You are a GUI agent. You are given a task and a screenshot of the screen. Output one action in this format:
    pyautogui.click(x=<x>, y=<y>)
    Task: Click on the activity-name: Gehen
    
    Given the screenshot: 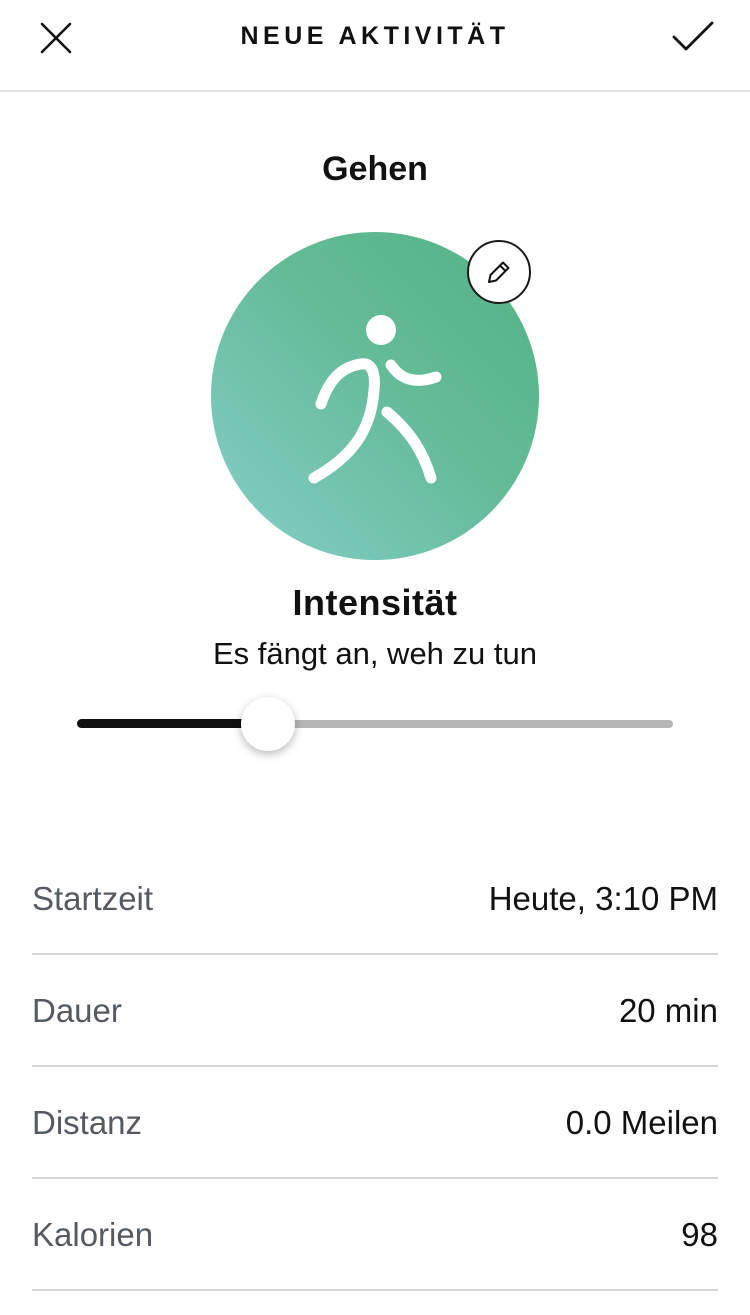 What is the action you would take?
    pyautogui.click(x=375, y=169)
    